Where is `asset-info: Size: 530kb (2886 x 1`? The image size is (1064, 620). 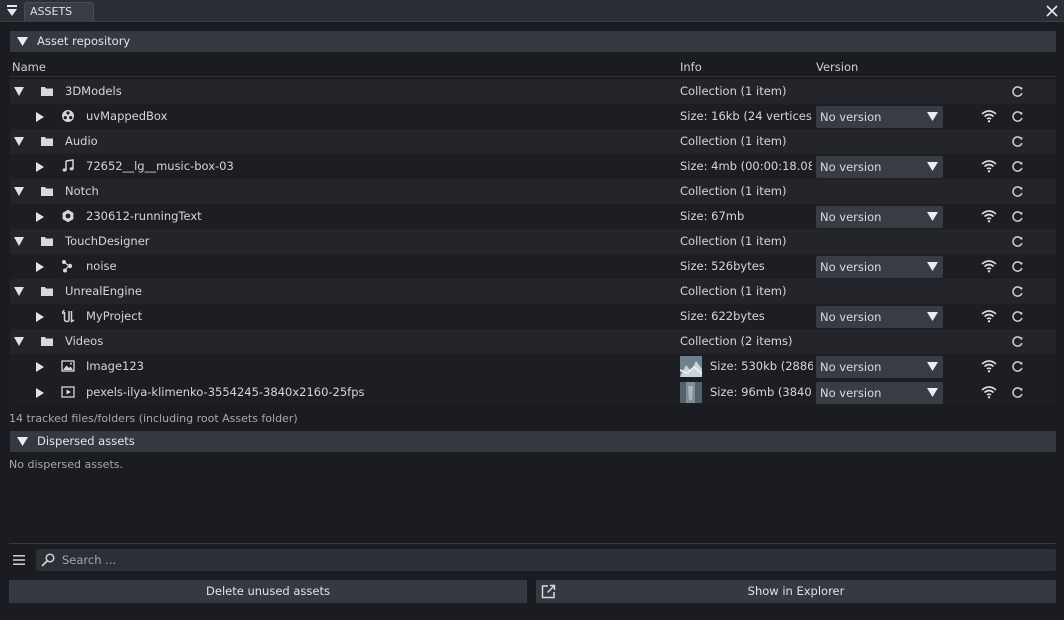 asset-info: Size: 530kb (2886 x 1 is located at coordinates (761, 366).